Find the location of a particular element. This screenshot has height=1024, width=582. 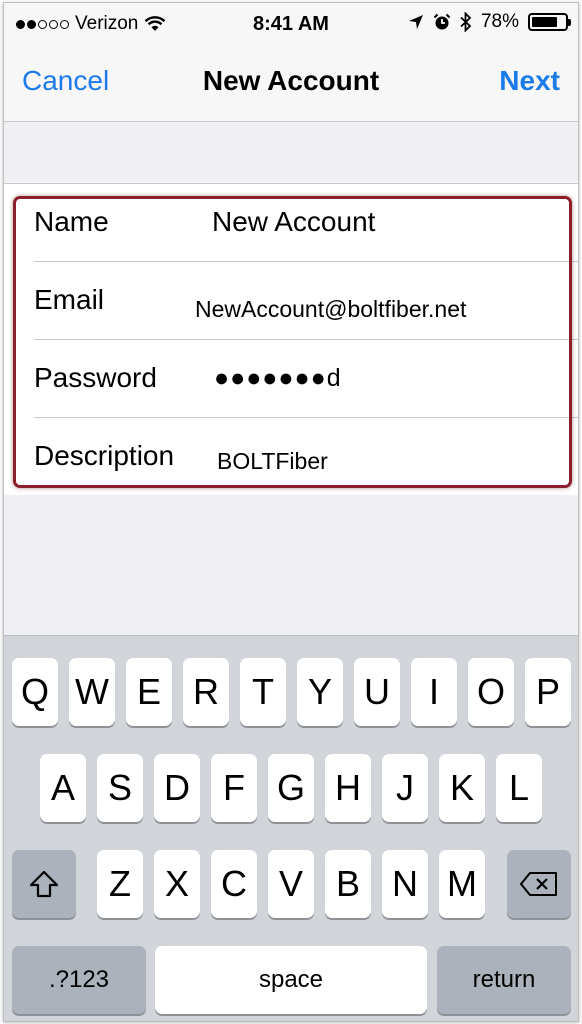

key-t: T is located at coordinates (263, 692).